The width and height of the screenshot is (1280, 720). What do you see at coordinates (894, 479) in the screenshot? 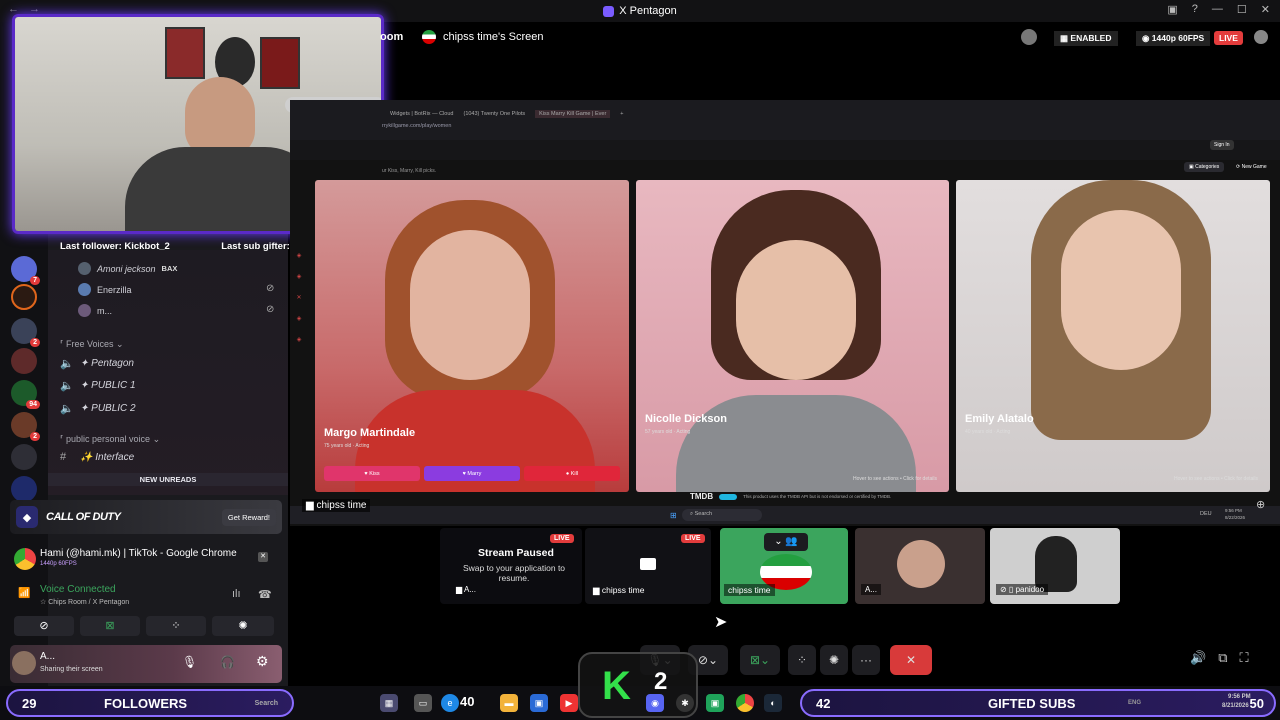
I see `card-hover-hint: Hover to see actions • Click for details` at bounding box center [894, 479].